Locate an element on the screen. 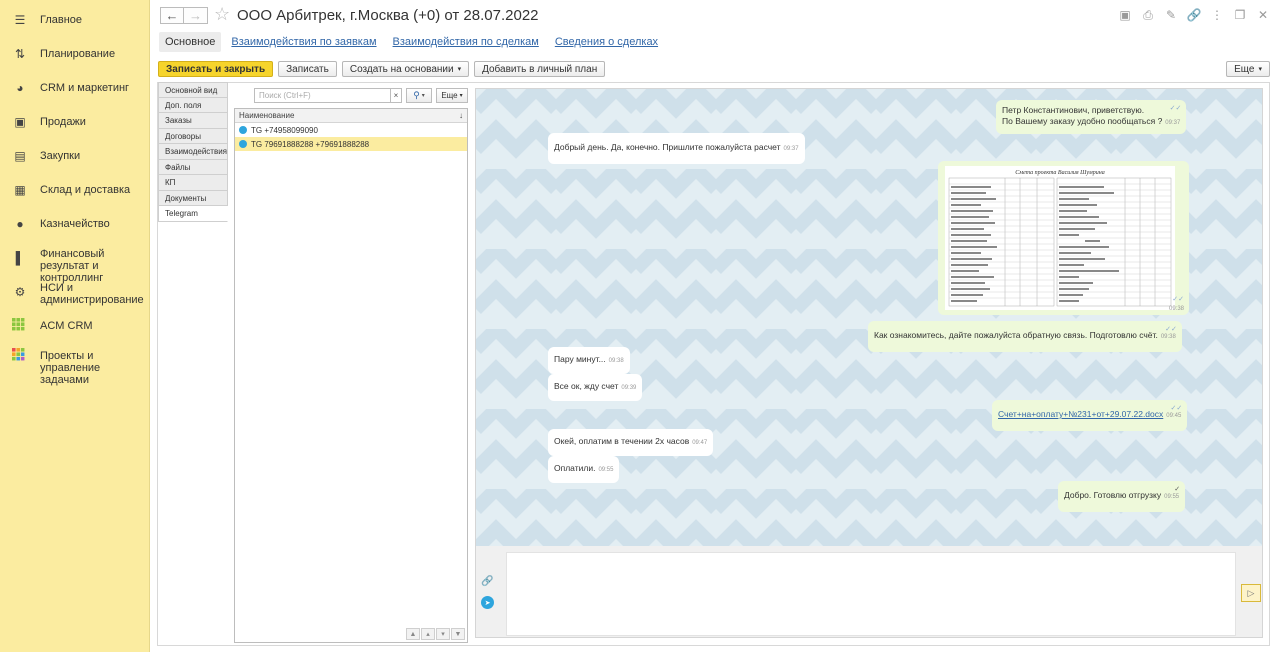 The width and height of the screenshot is (1280, 652). chat-image-message: Смета проекта Василия Шумрина 09:38 ✓✓ is located at coordinates (1063, 238).